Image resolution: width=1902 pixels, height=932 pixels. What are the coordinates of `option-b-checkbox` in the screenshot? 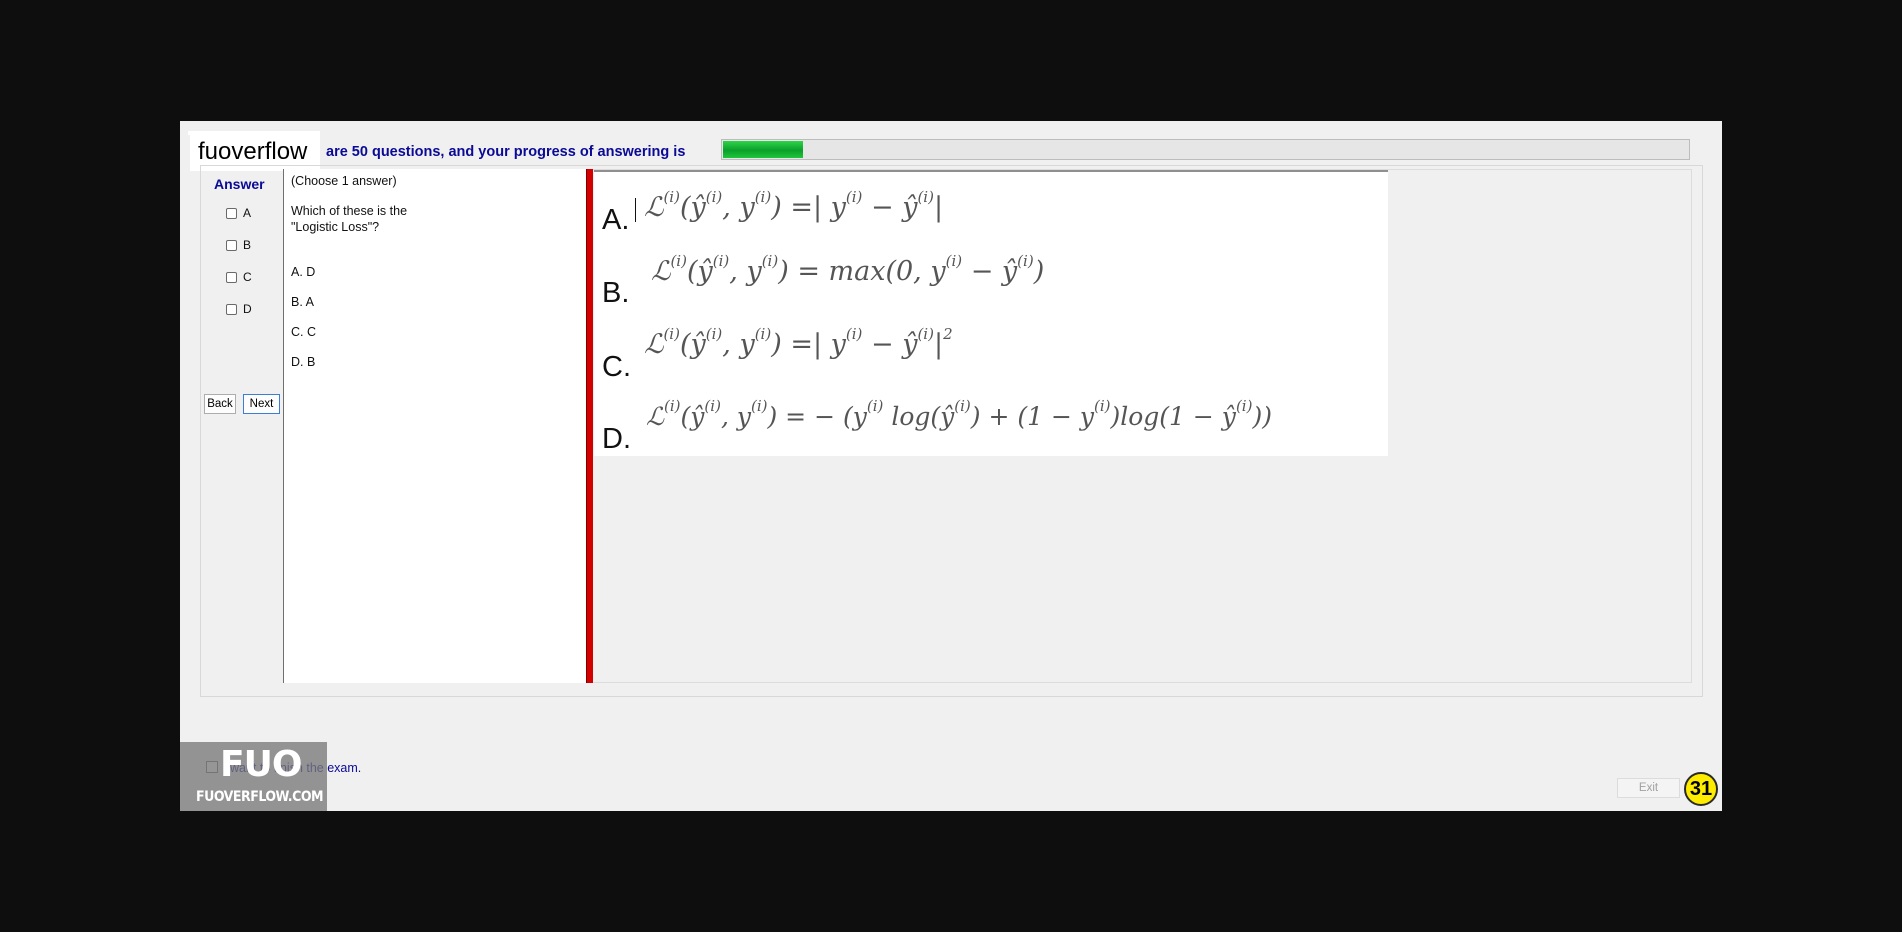 It's located at (231, 245).